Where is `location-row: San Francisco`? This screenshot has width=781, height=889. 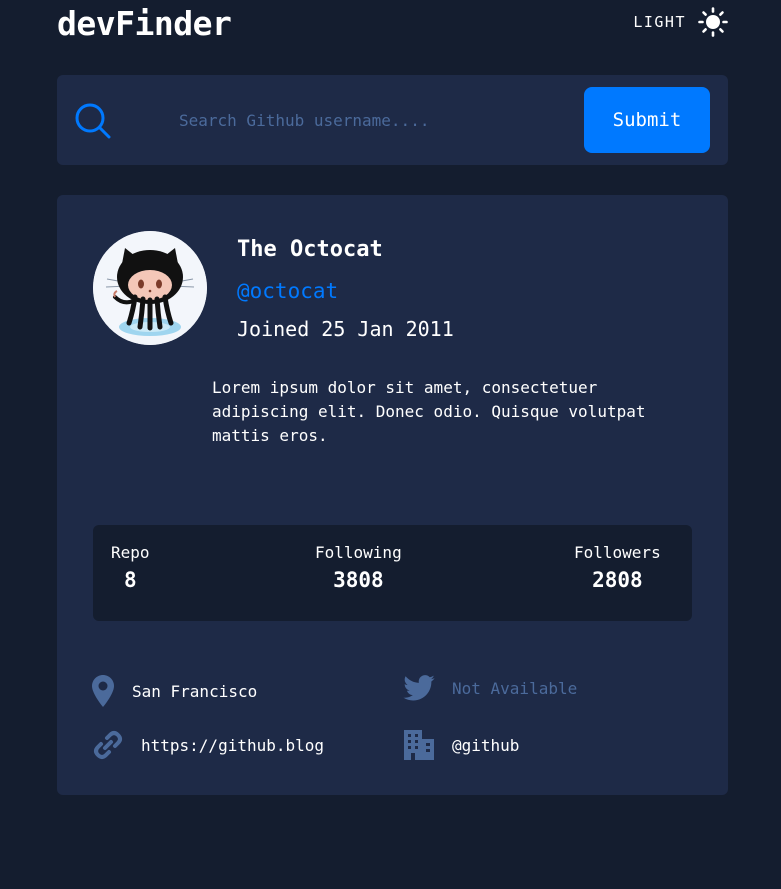 location-row: San Francisco is located at coordinates (174, 691).